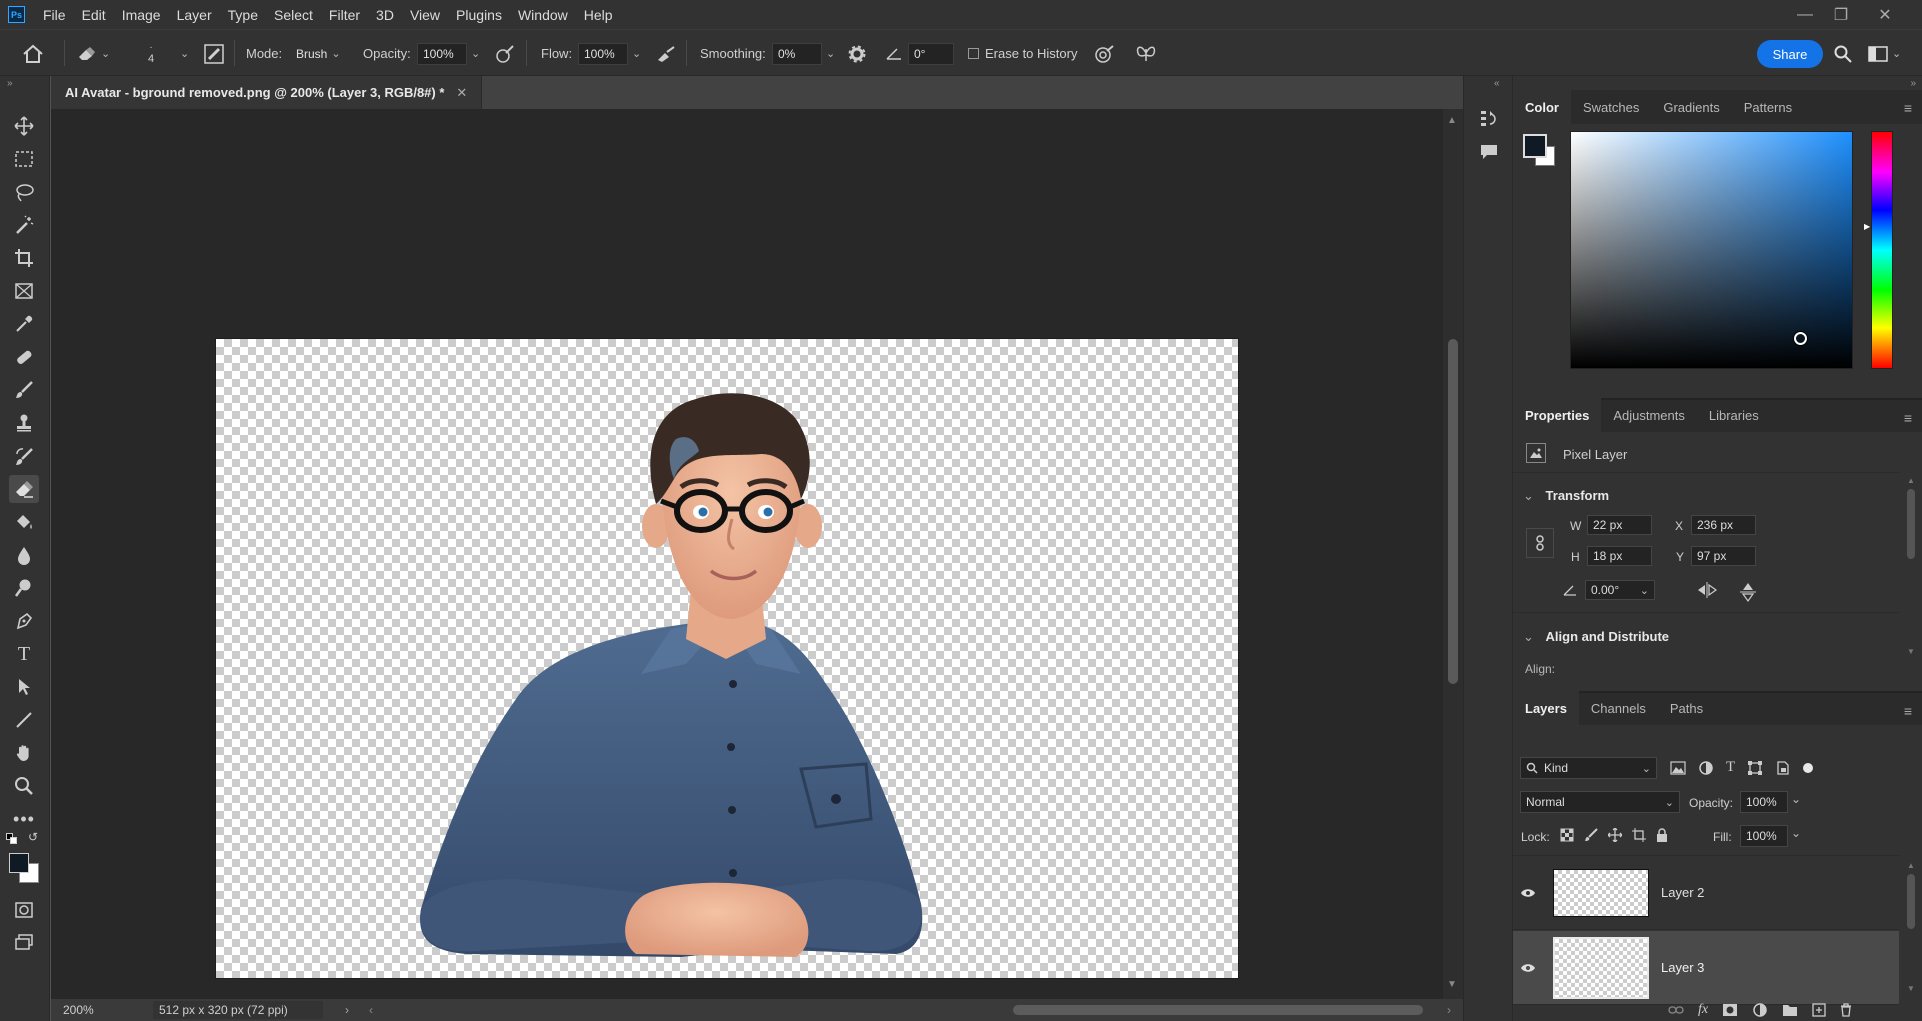 The width and height of the screenshot is (1922, 1021). I want to click on adjustment-layer-icon, so click(1760, 1010).